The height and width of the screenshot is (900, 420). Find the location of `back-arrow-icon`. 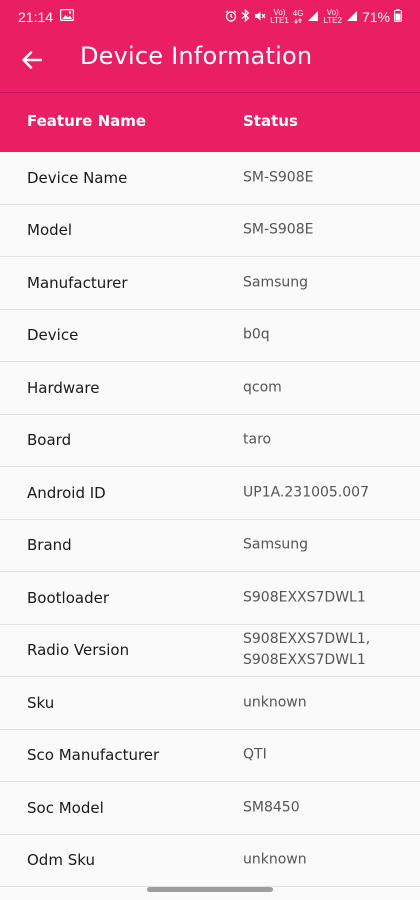

back-arrow-icon is located at coordinates (32, 60).